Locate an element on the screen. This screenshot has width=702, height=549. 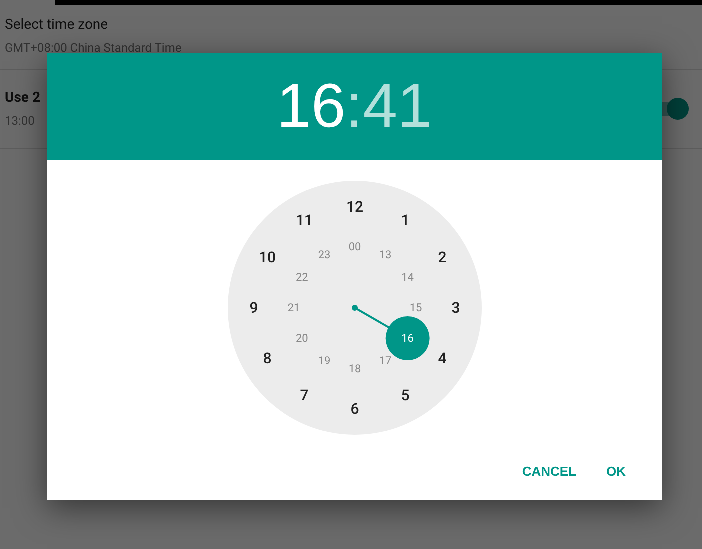
setting-title: Select time zone is located at coordinates (57, 25).